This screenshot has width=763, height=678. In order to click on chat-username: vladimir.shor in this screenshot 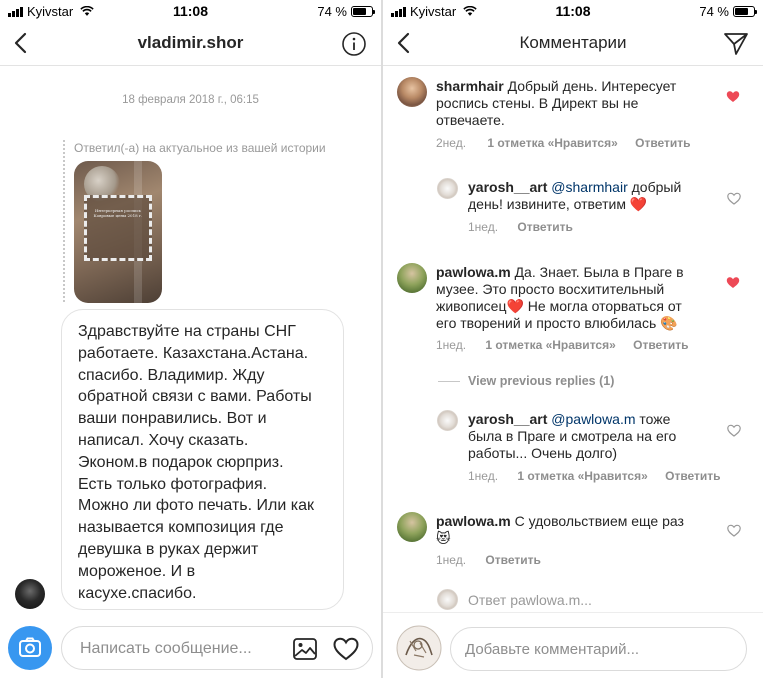, I will do `click(190, 43)`.